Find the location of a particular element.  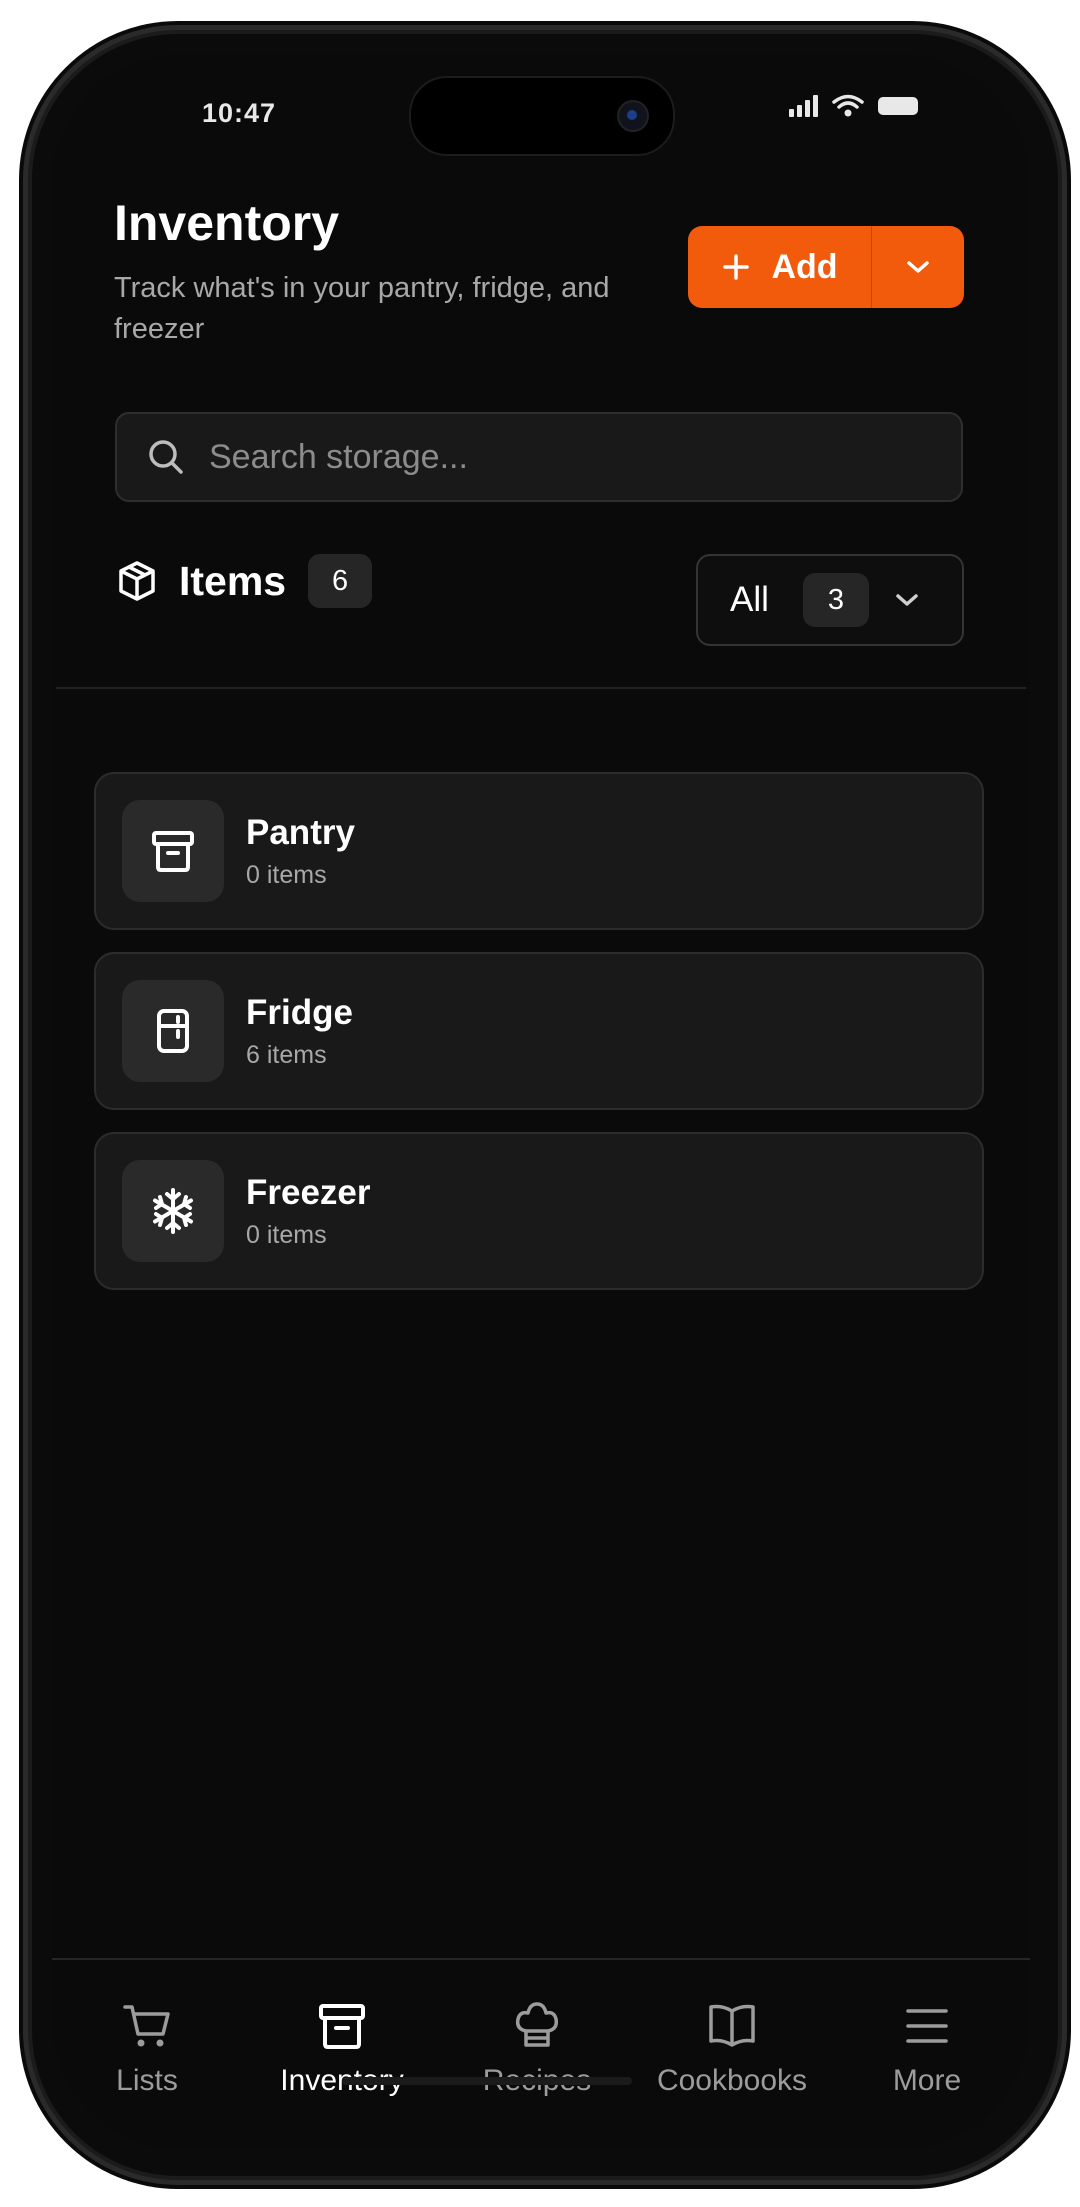

storage-card-freezer: Freezer 0 items is located at coordinates (539, 1211).